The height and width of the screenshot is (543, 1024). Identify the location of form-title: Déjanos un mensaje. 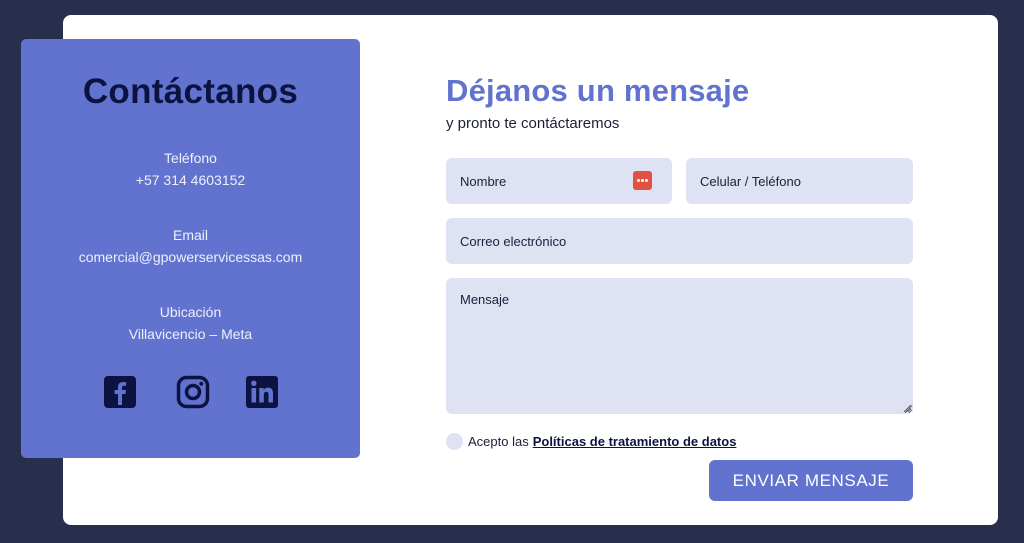
(598, 90).